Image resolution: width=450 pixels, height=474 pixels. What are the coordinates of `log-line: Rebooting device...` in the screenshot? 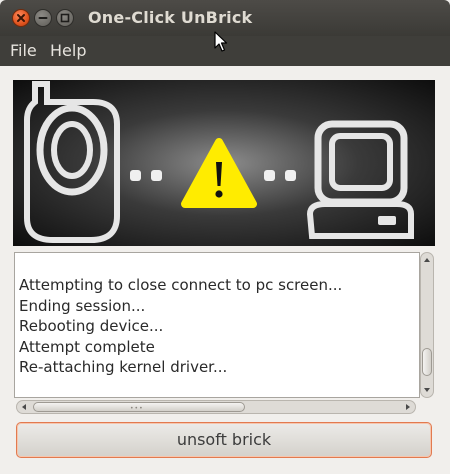 It's located at (91, 326).